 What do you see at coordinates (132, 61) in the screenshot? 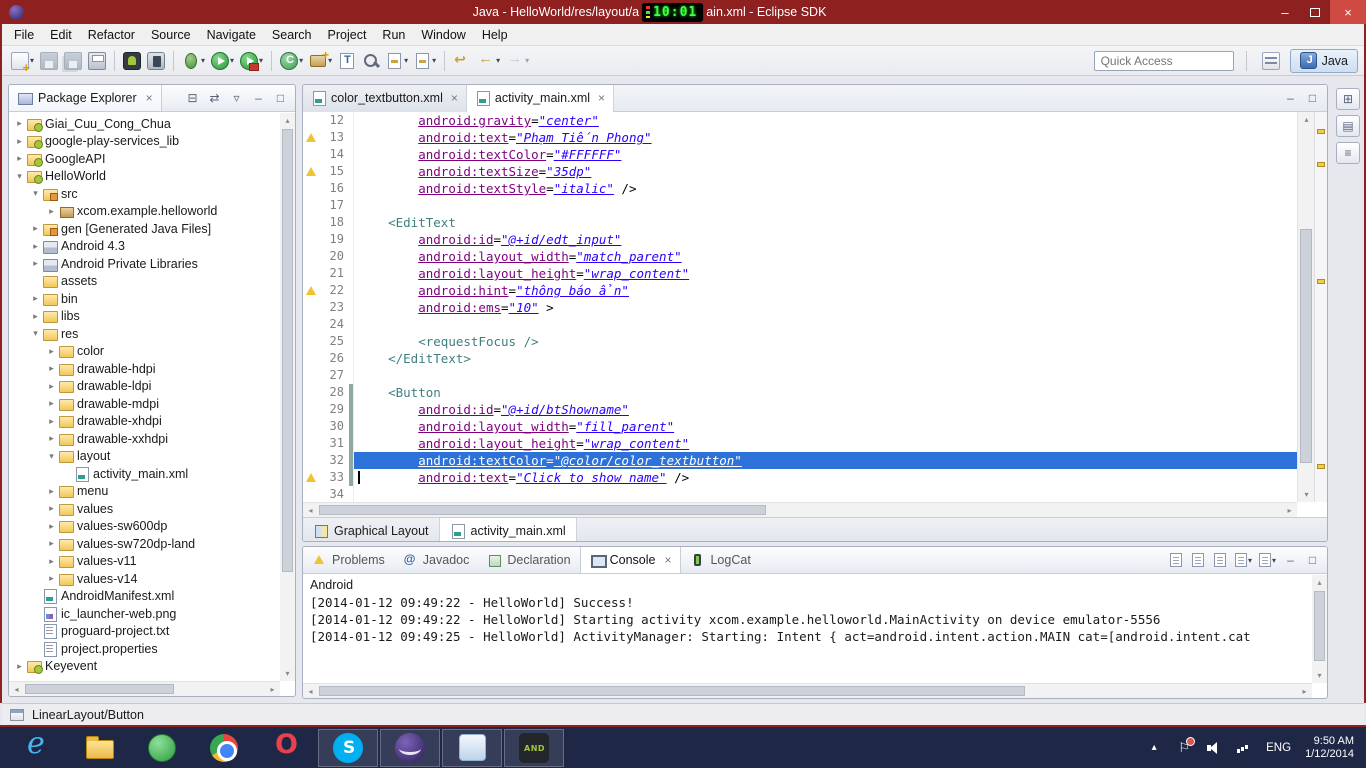
I see `android-sdk-manager-button` at bounding box center [132, 61].